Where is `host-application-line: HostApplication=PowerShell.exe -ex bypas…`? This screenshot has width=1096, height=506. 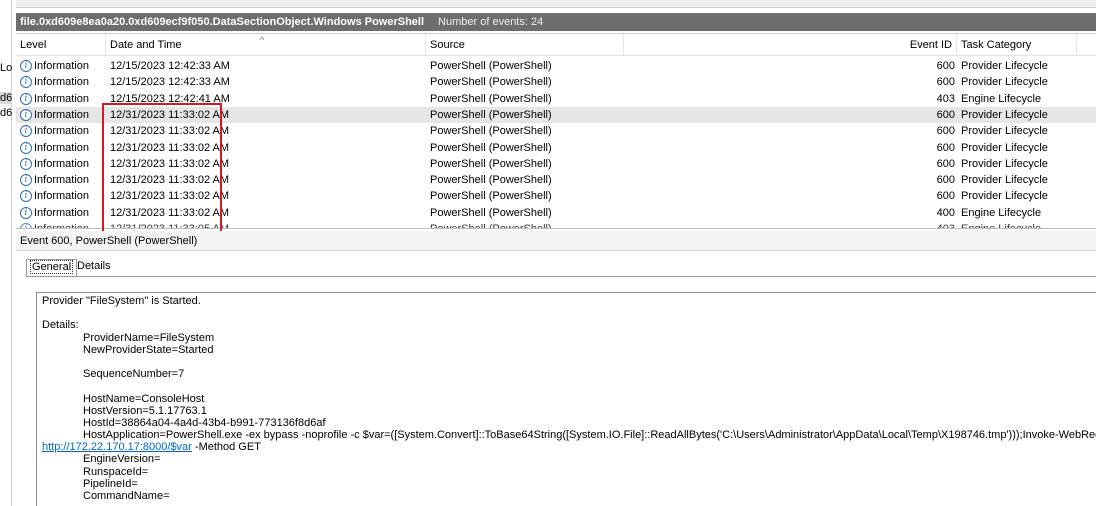 host-application-line: HostApplication=PowerShell.exe -ex bypas… is located at coordinates (589, 435).